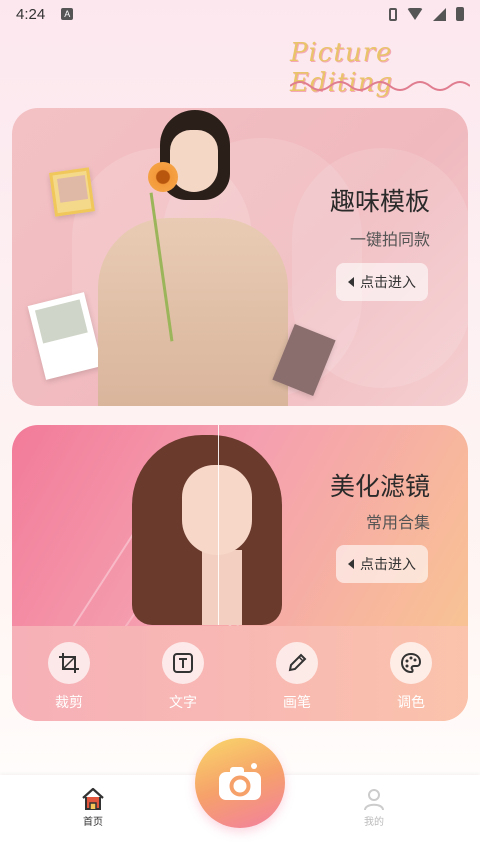  I want to click on nav-home-label: 首页, so click(93, 822).